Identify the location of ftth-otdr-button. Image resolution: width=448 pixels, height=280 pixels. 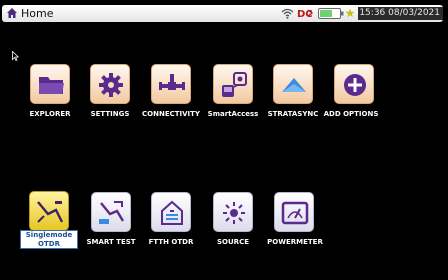
(171, 212).